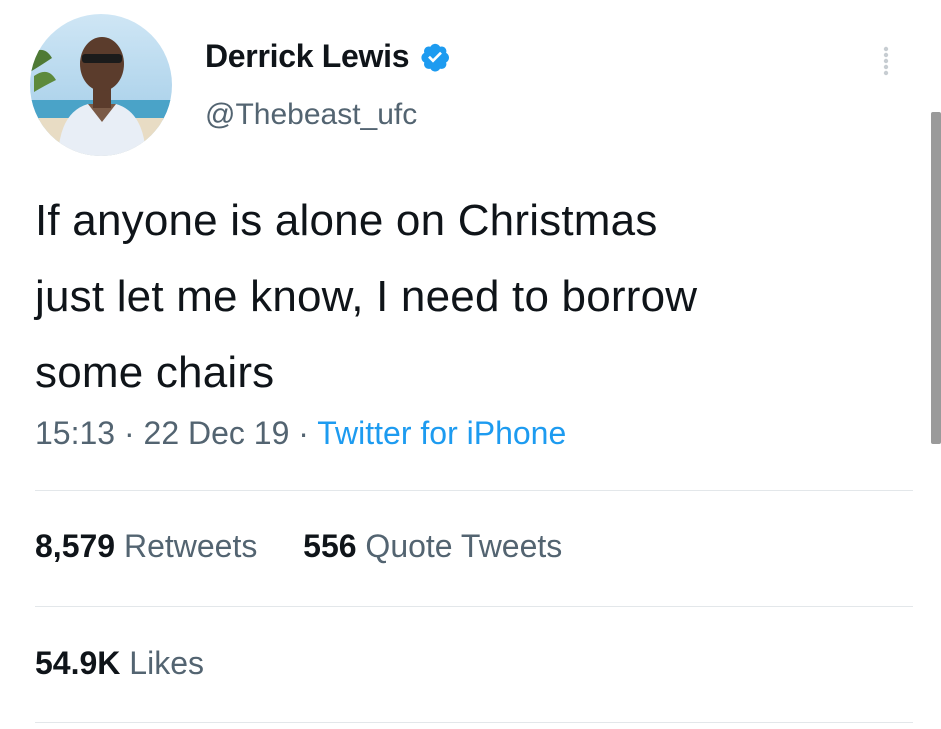 This screenshot has width=941, height=729. I want to click on tweet-date: 22 Dec 19, so click(217, 433).